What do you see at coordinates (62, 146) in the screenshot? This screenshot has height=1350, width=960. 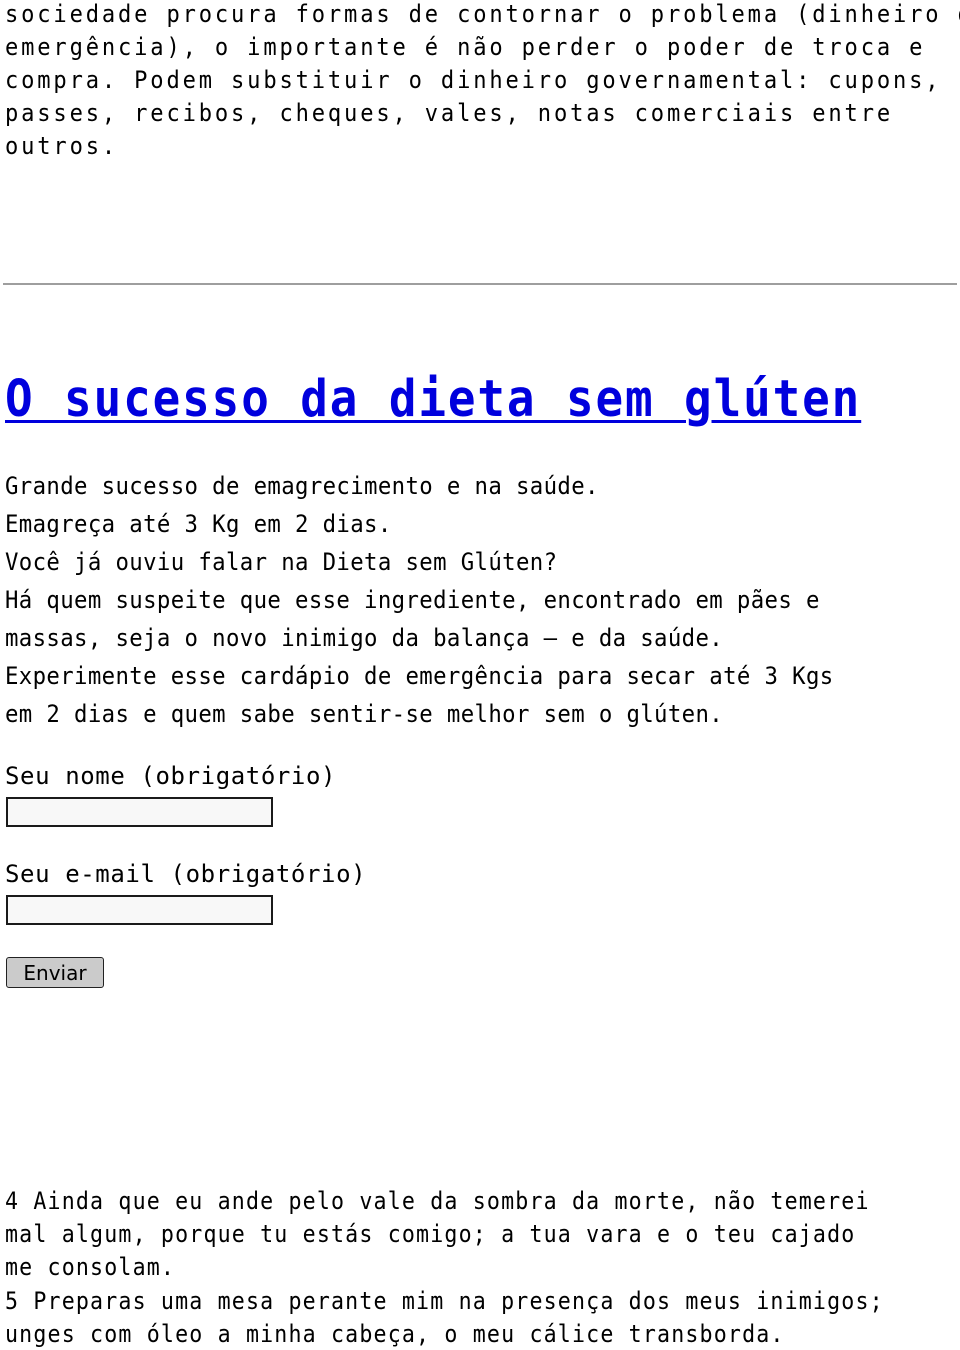 I see `intro-line: outros.` at bounding box center [62, 146].